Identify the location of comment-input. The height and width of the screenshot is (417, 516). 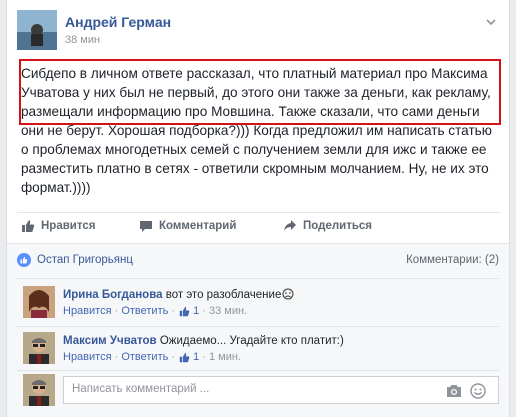
(252, 389).